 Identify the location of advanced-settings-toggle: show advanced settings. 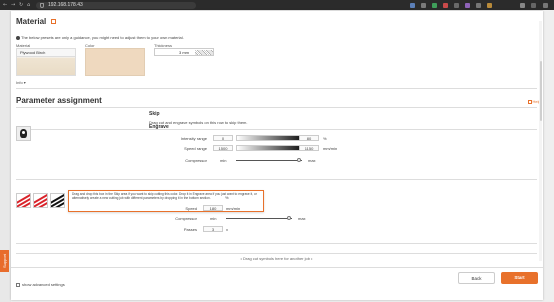
(40, 284).